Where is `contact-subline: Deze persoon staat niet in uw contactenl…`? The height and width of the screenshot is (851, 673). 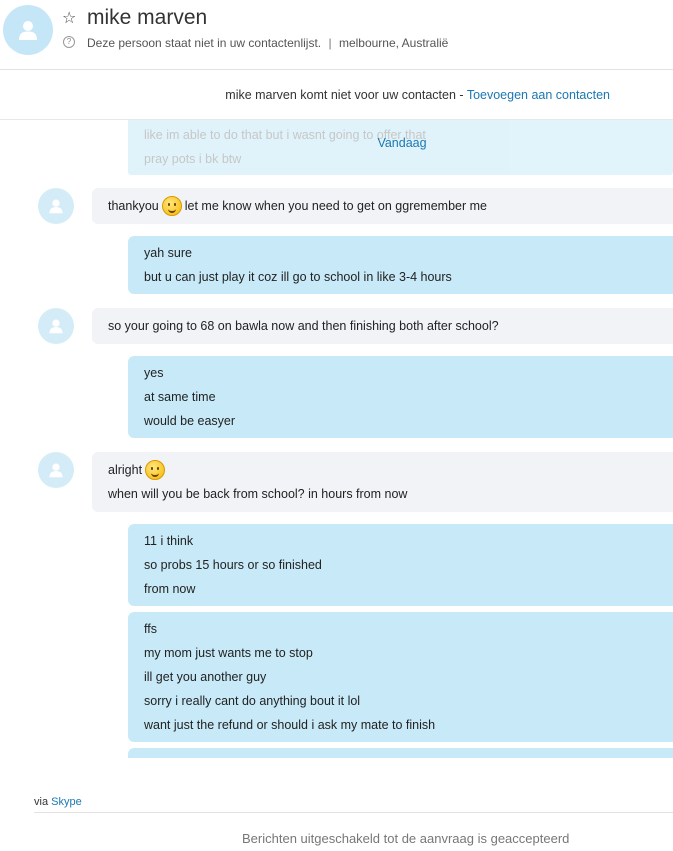
contact-subline: Deze persoon staat niet in uw contactenl… is located at coordinates (267, 43).